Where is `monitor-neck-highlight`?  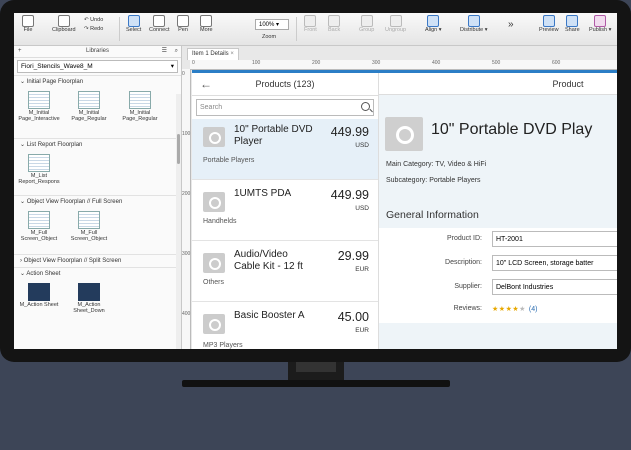 monitor-neck-highlight is located at coordinates (316, 367).